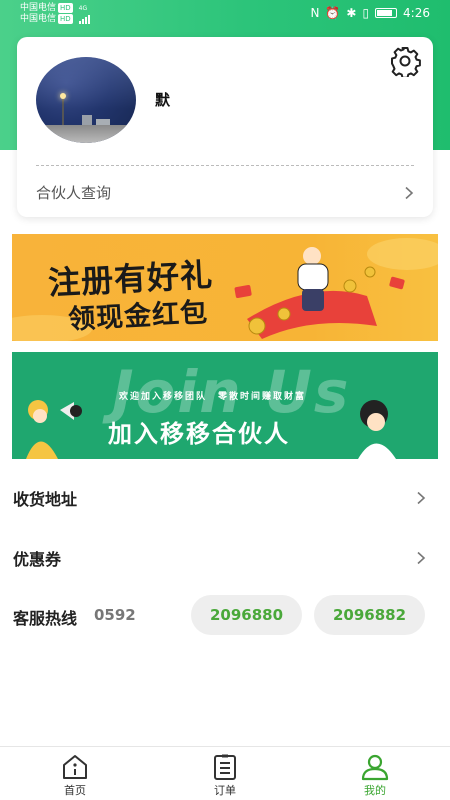 Image resolution: width=450 pixels, height=800 pixels. I want to click on alarm-icon: ⏰, so click(333, 13).